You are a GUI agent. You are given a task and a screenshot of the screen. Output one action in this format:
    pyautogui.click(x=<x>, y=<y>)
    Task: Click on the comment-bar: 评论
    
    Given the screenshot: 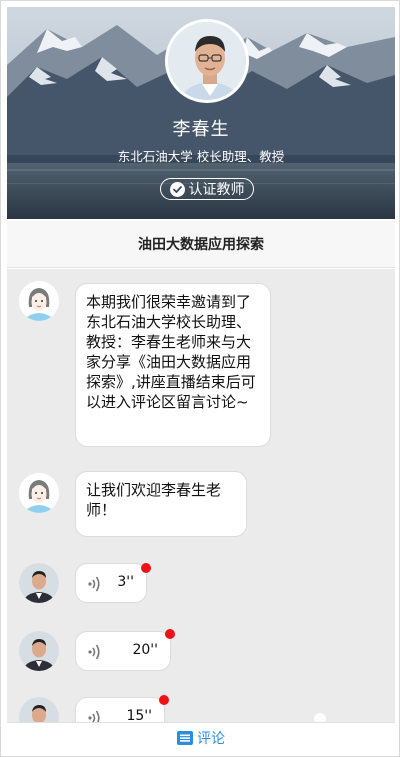 What is the action you would take?
    pyautogui.click(x=201, y=737)
    